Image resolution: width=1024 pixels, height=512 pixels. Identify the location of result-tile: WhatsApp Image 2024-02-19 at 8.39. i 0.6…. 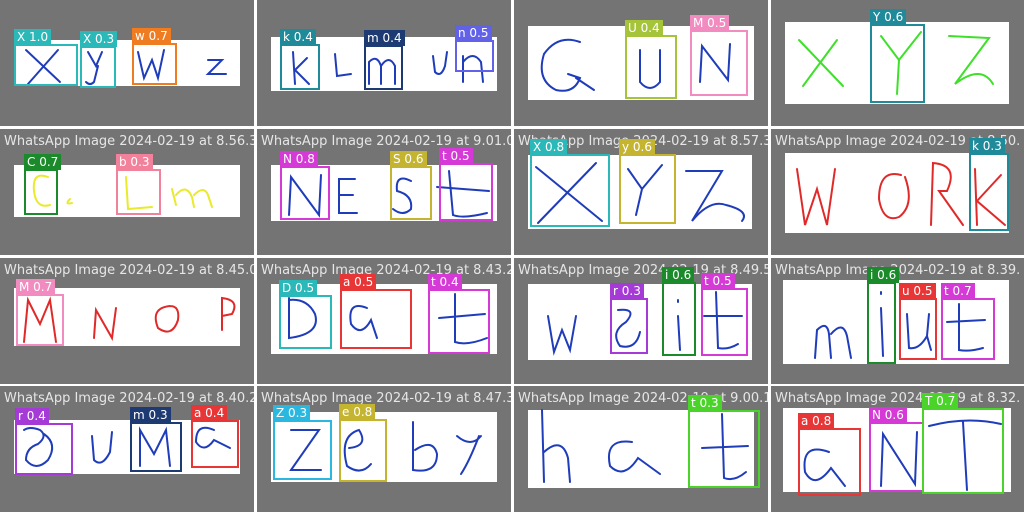
(897, 321).